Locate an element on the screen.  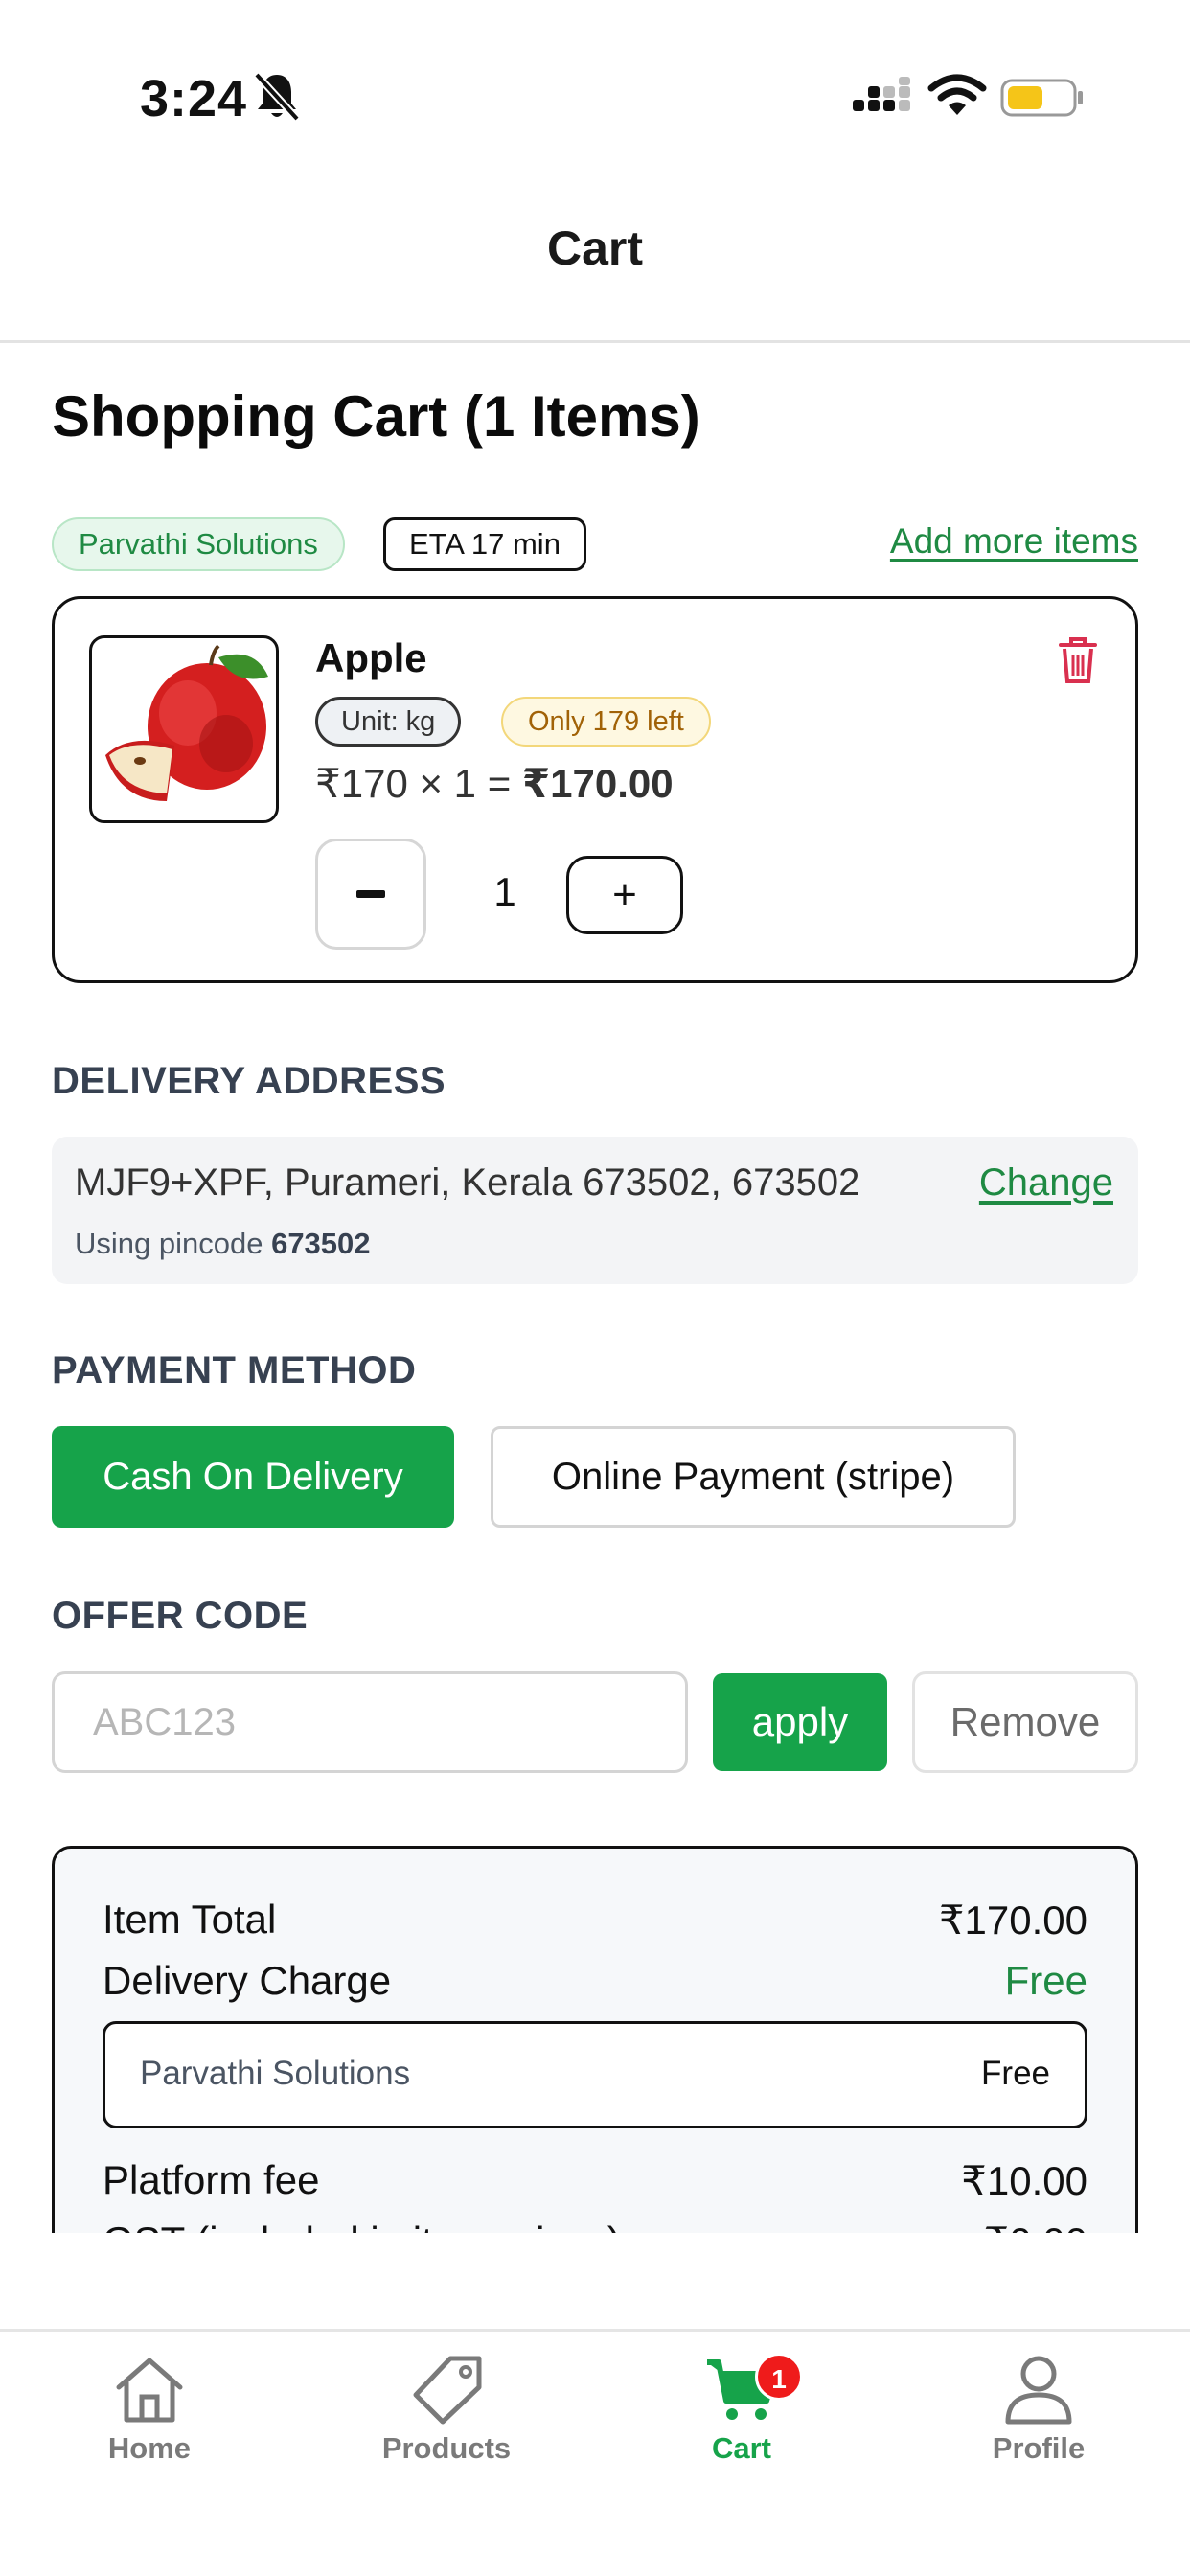
nav-home-label: Home is located at coordinates (150, 2448).